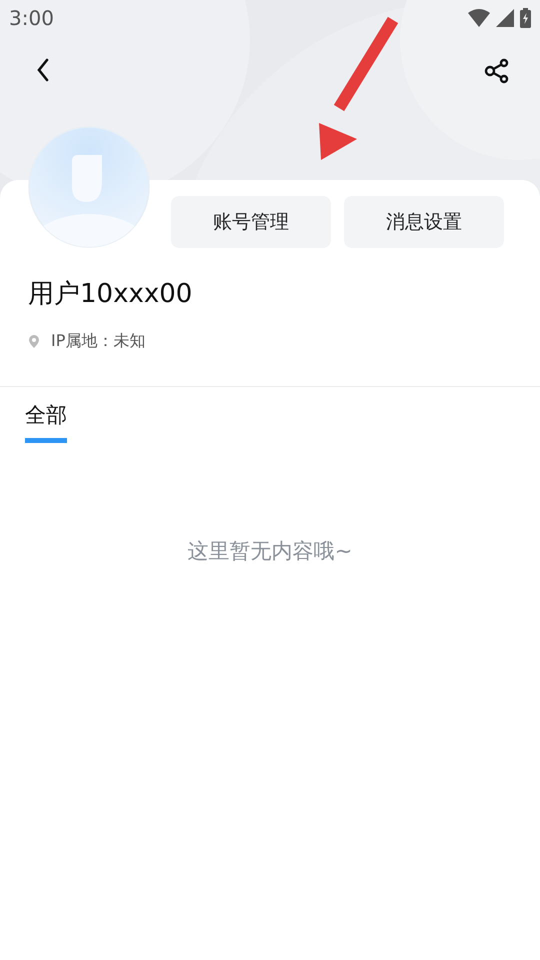 The width and height of the screenshot is (540, 960). I want to click on signal-icon, so click(505, 18).